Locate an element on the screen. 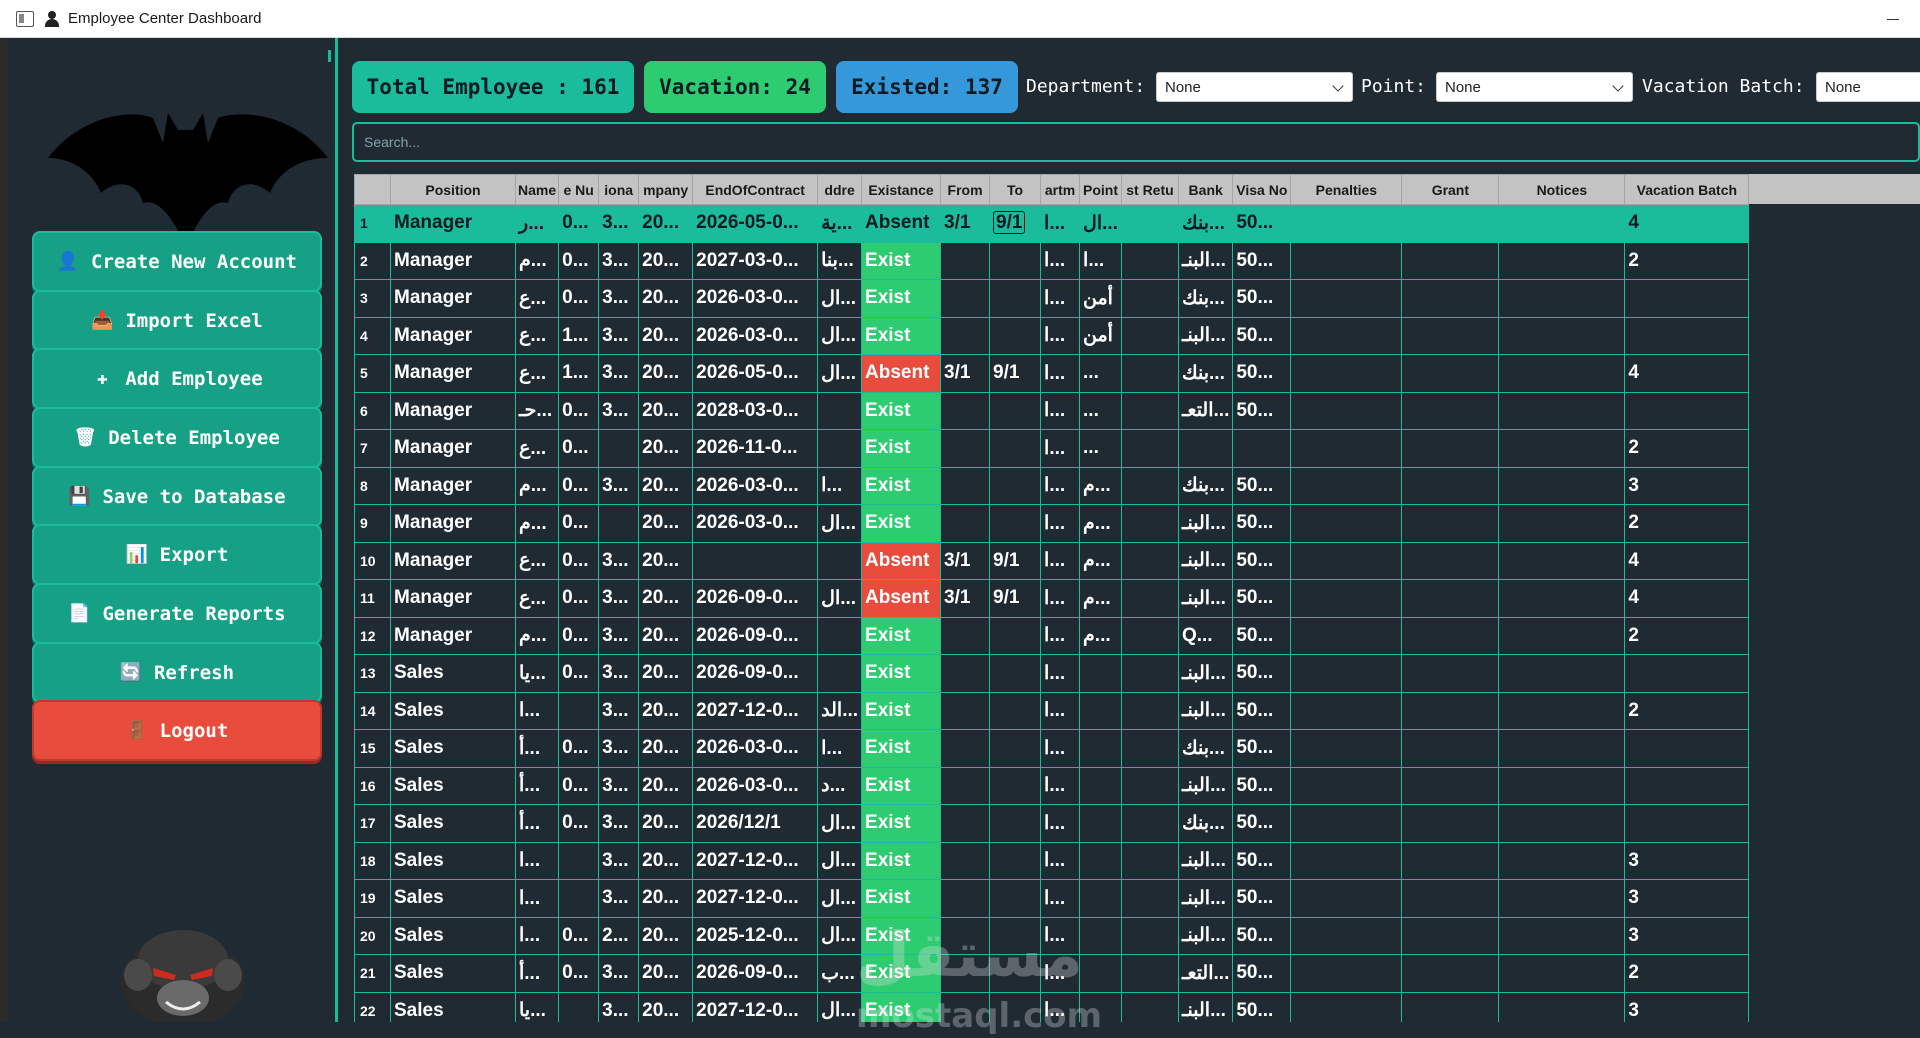 The height and width of the screenshot is (1038, 1920). row-number: 6 is located at coordinates (372, 410).